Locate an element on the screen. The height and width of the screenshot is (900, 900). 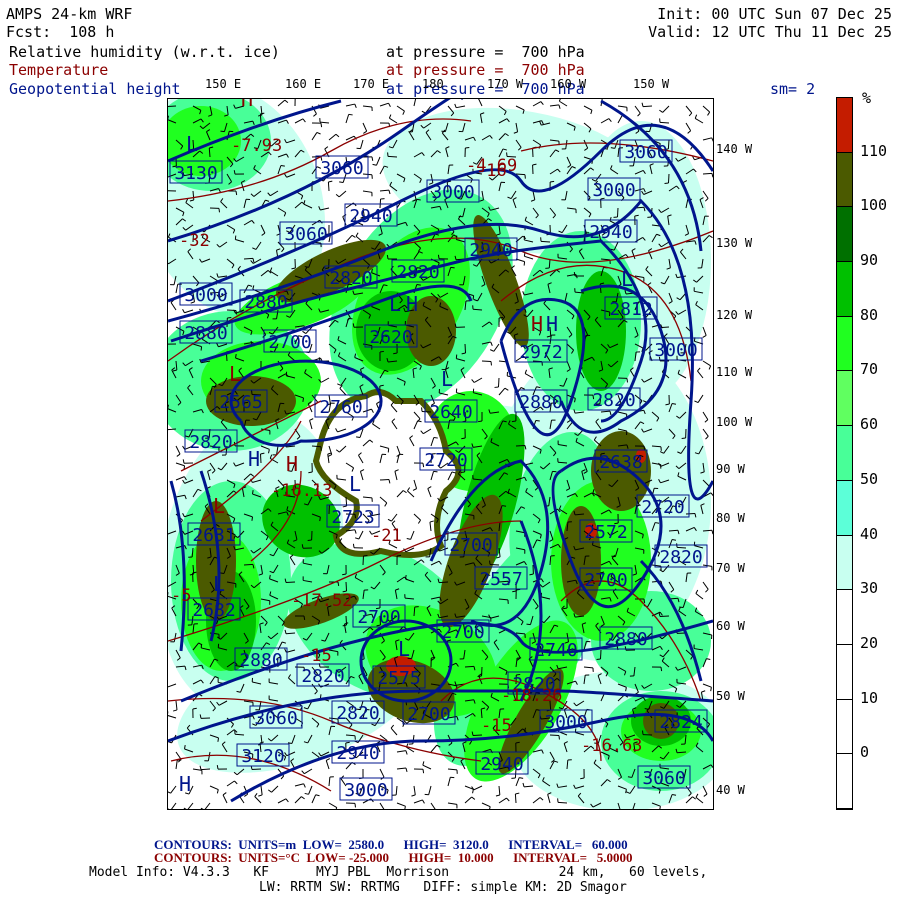
height-label: 2760 is located at coordinates (341, 406).